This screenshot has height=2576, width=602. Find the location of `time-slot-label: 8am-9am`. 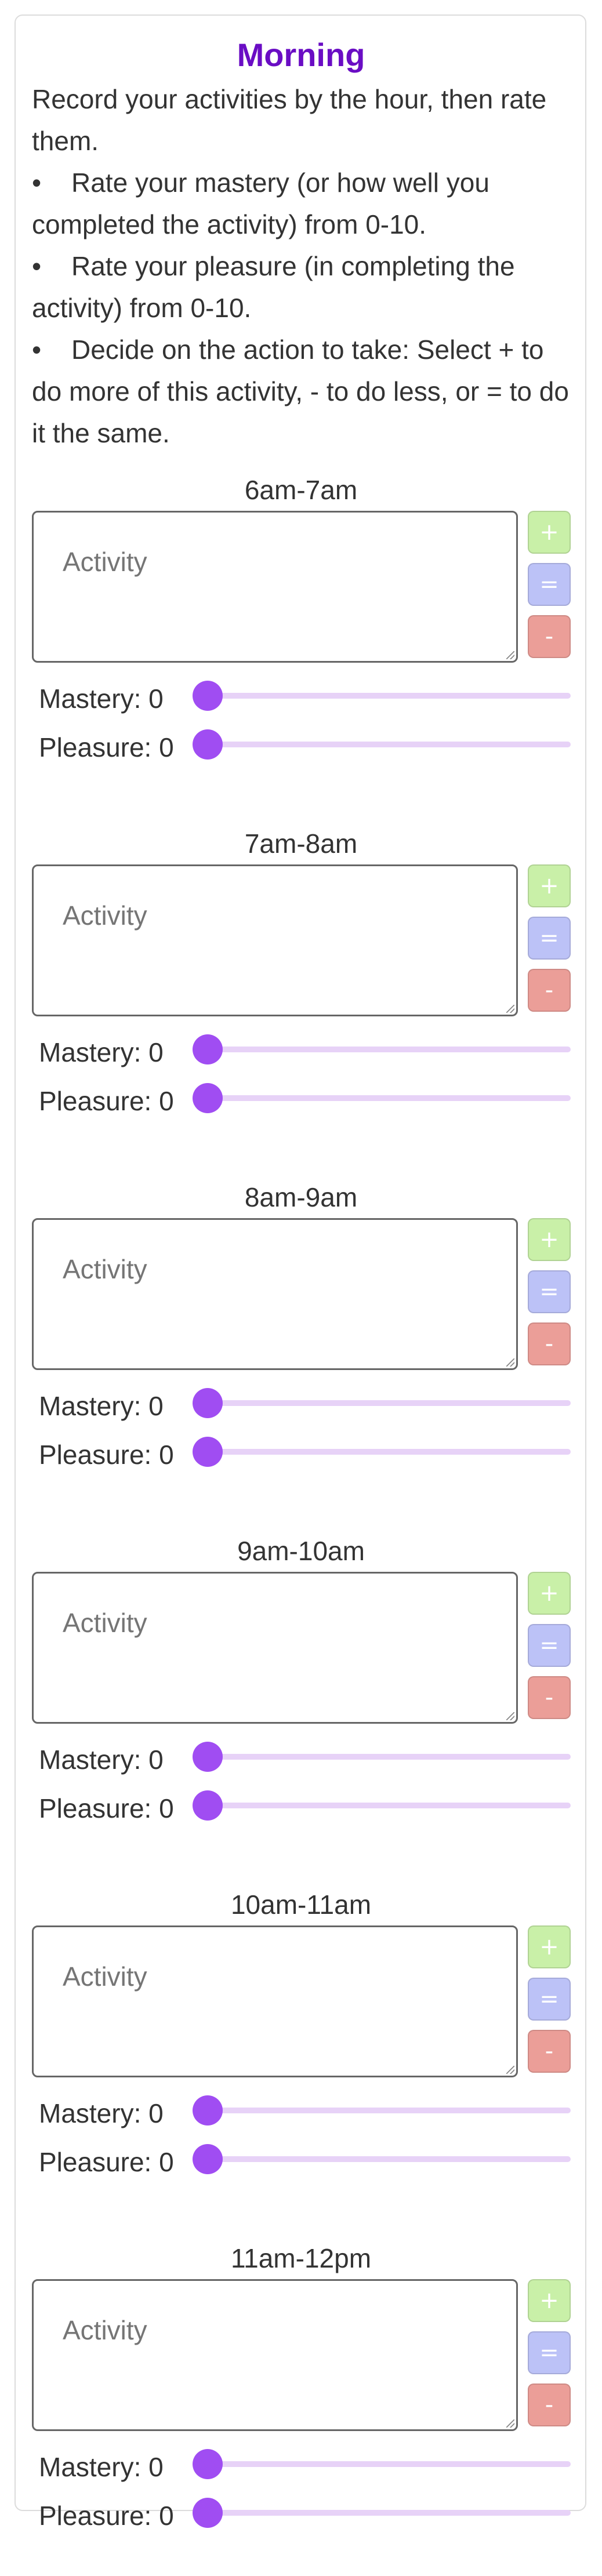

time-slot-label: 8am-9am is located at coordinates (301, 1197).